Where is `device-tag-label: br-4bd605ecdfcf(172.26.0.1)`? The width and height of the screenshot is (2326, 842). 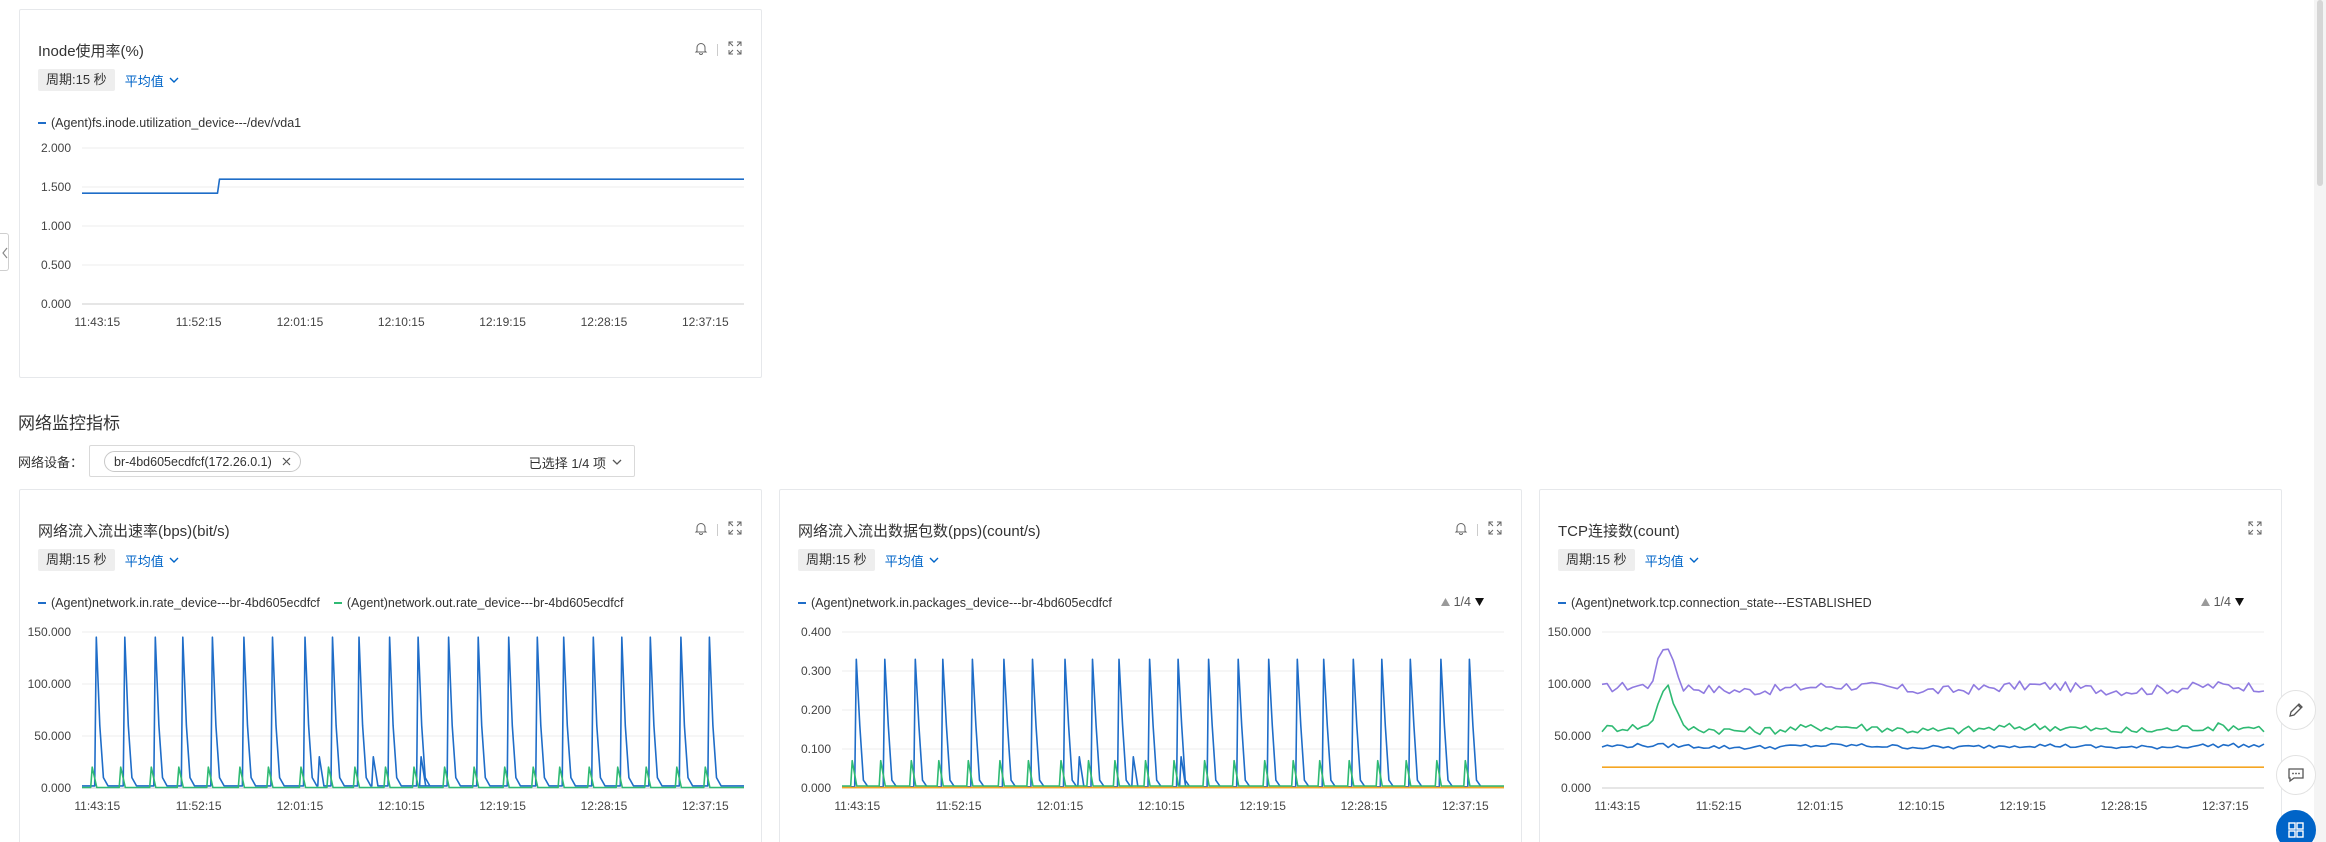
device-tag-label: br-4bd605ecdfcf(172.26.0.1) is located at coordinates (193, 461).